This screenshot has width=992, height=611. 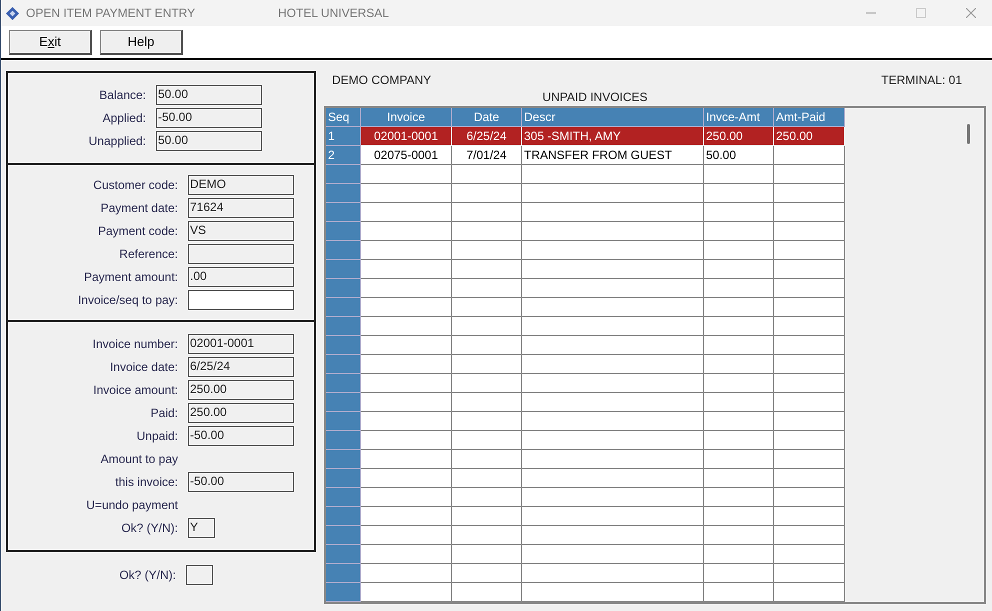 What do you see at coordinates (124, 118) in the screenshot?
I see `field-label: Applied:` at bounding box center [124, 118].